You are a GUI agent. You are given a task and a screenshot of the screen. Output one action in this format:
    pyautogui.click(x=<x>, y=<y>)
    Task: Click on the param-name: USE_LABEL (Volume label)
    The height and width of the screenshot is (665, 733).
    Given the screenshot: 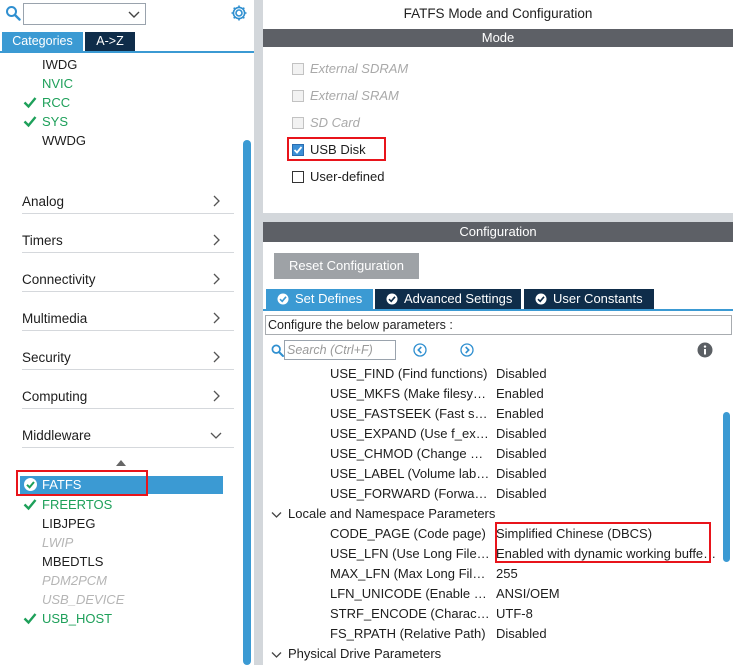 What is the action you would take?
    pyautogui.click(x=410, y=473)
    